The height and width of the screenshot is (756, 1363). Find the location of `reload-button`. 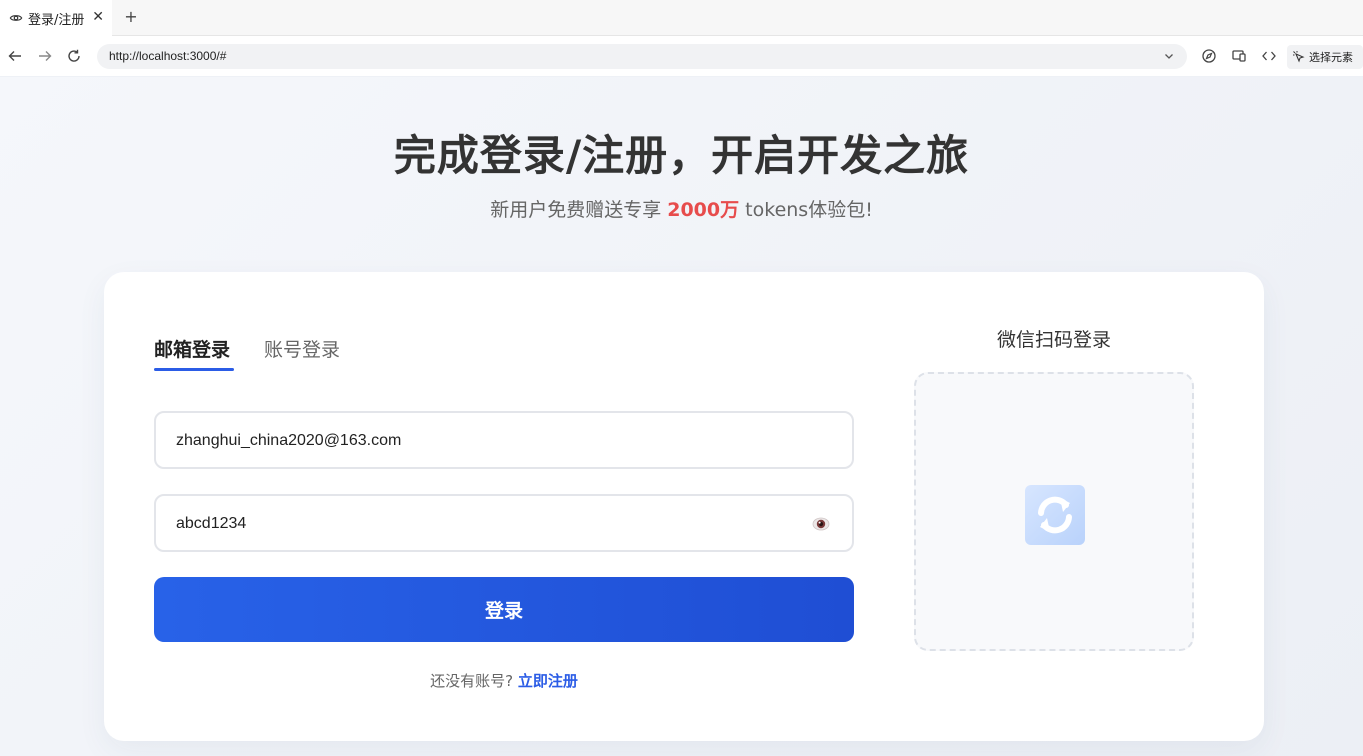

reload-button is located at coordinates (74, 56).